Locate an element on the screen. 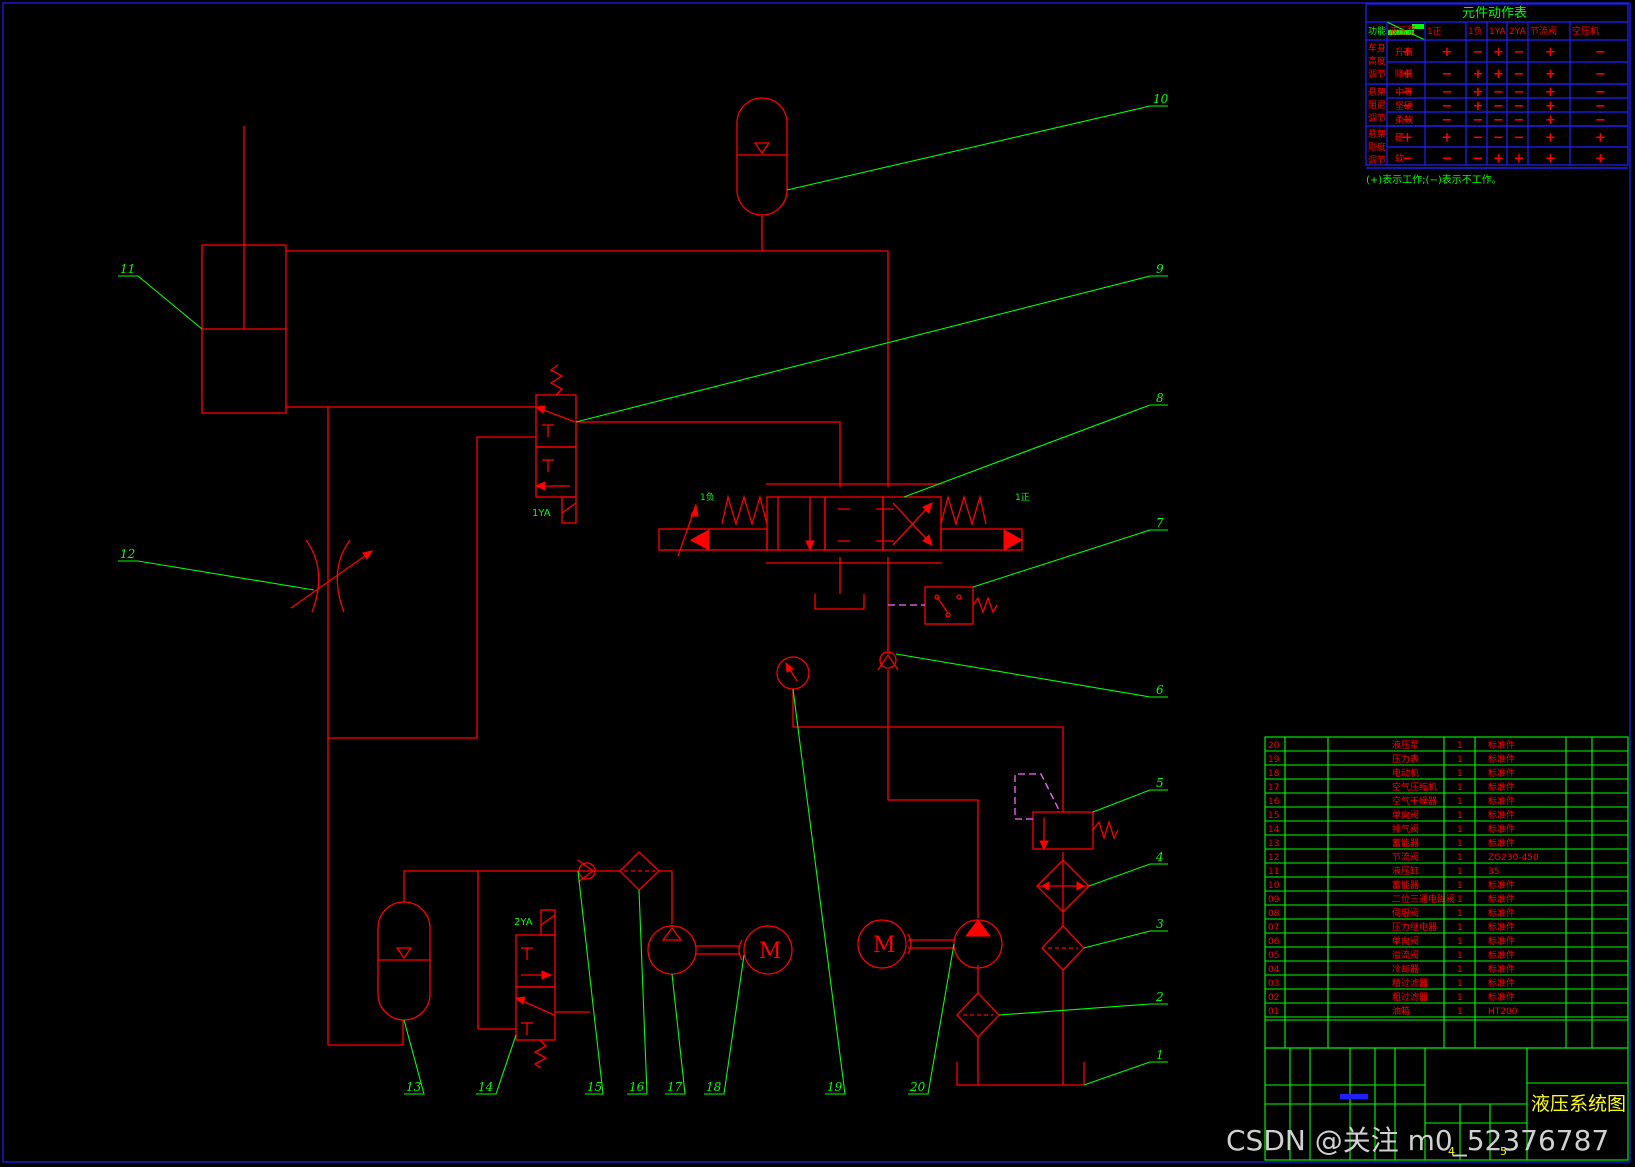 This screenshot has height=1167, width=1635. action-table-cell-0-4: − is located at coordinates (1519, 52).